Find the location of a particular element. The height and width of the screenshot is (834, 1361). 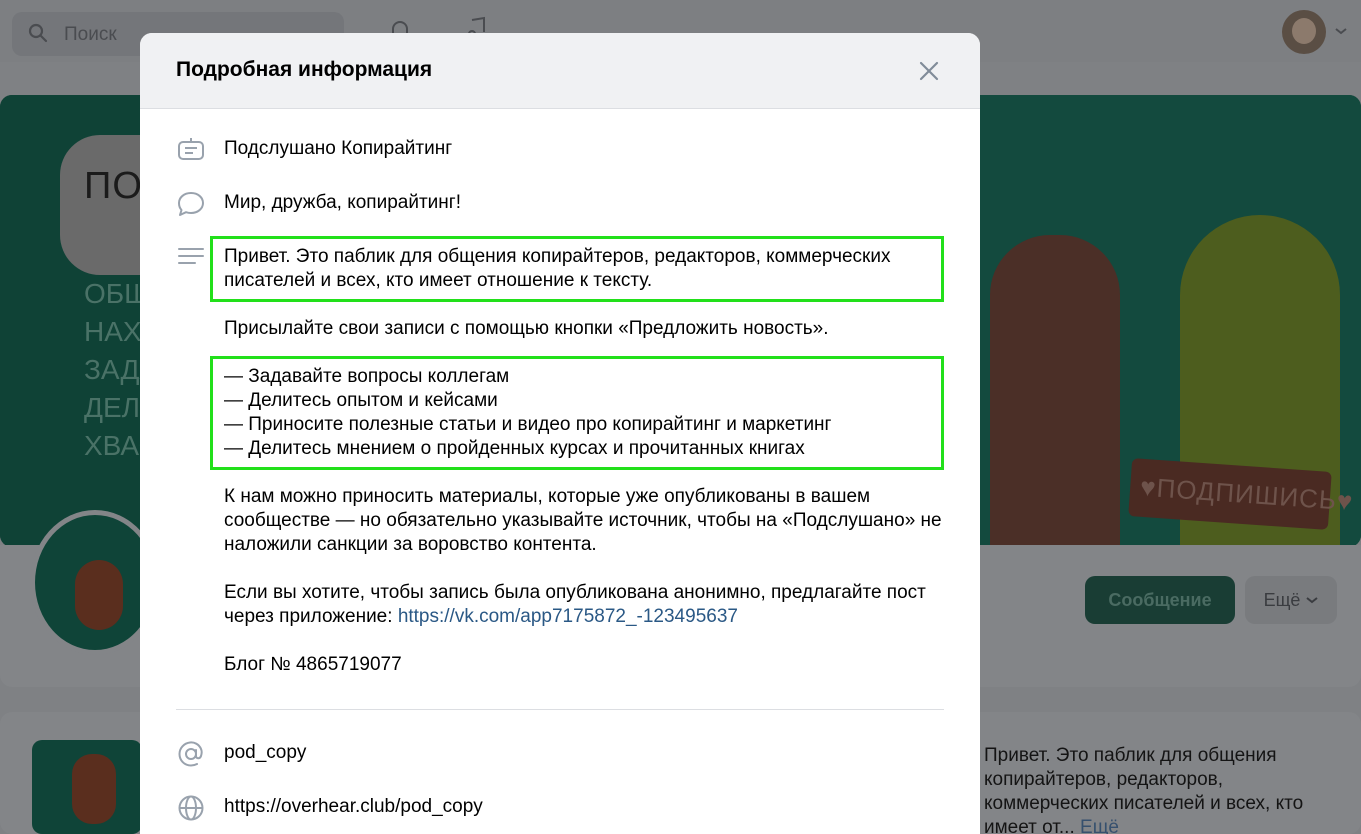

more-button: Ещё is located at coordinates (1291, 600).